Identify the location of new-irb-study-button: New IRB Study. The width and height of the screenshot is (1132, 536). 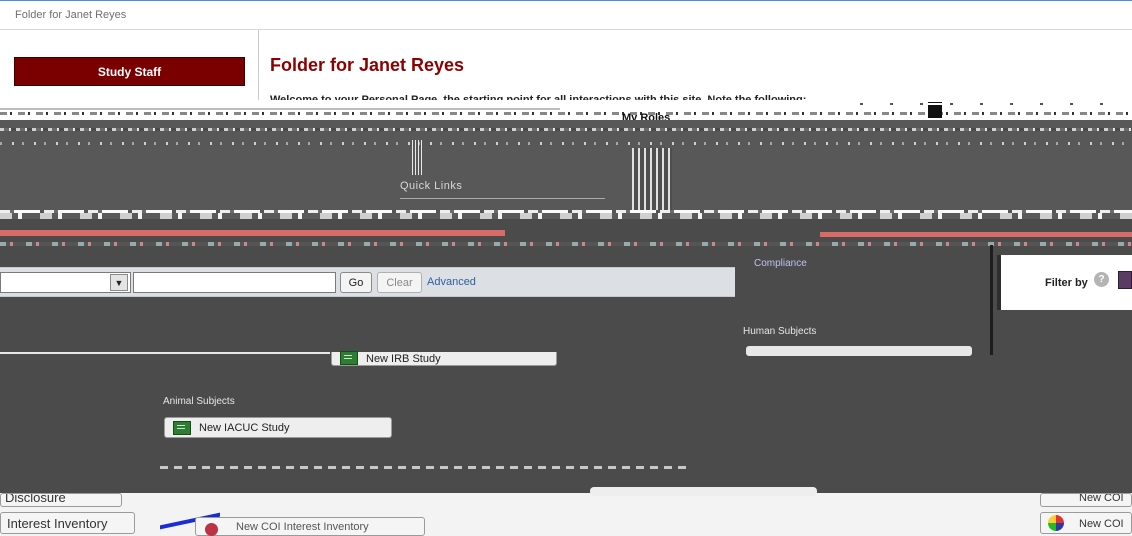
(444, 358).